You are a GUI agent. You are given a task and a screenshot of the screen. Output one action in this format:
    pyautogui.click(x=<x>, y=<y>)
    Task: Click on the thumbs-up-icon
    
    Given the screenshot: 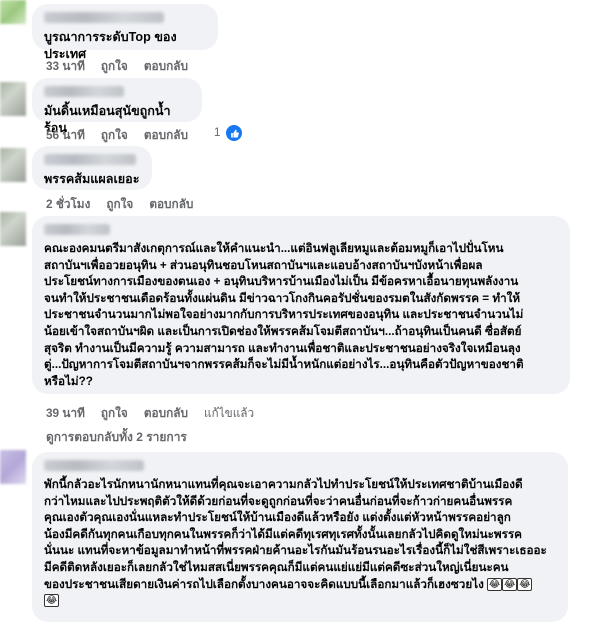 What is the action you would take?
    pyautogui.click(x=234, y=133)
    